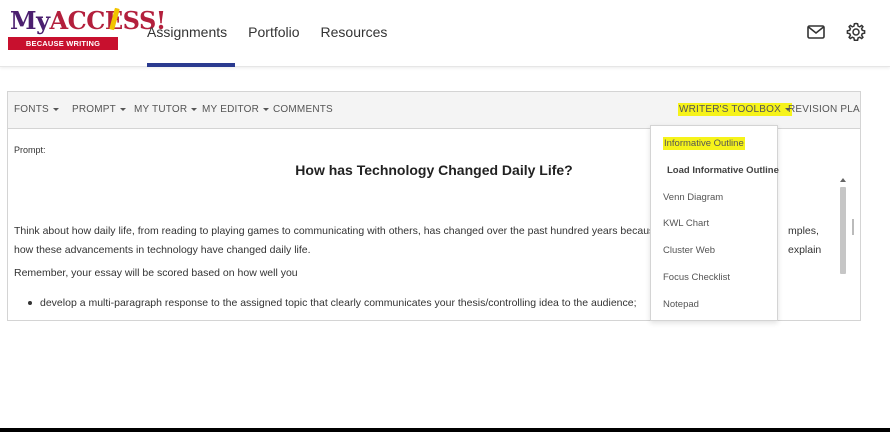 The height and width of the screenshot is (432, 890). Describe the element at coordinates (445, 430) in the screenshot. I see `bottom-border` at that location.